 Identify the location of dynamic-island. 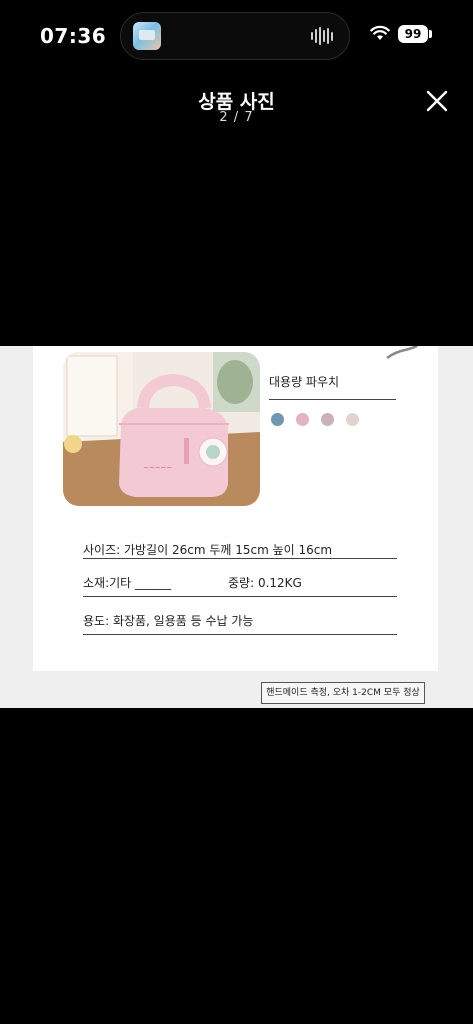
(235, 36).